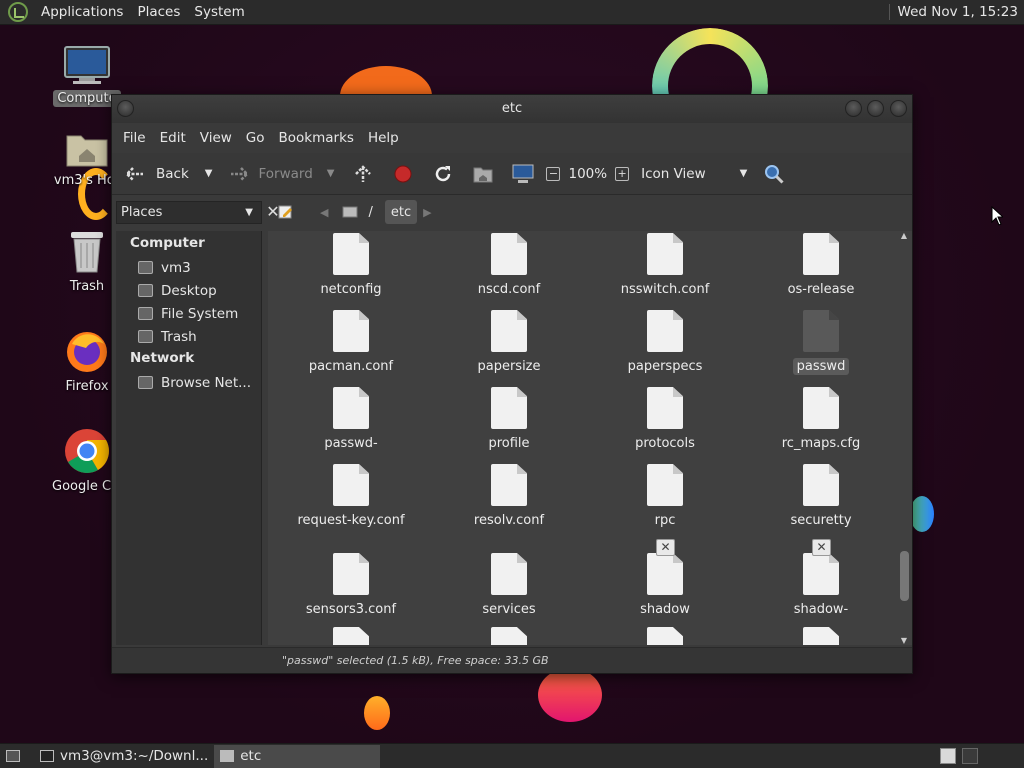  I want to click on sidebar-item-label: Desktop, so click(189, 290).